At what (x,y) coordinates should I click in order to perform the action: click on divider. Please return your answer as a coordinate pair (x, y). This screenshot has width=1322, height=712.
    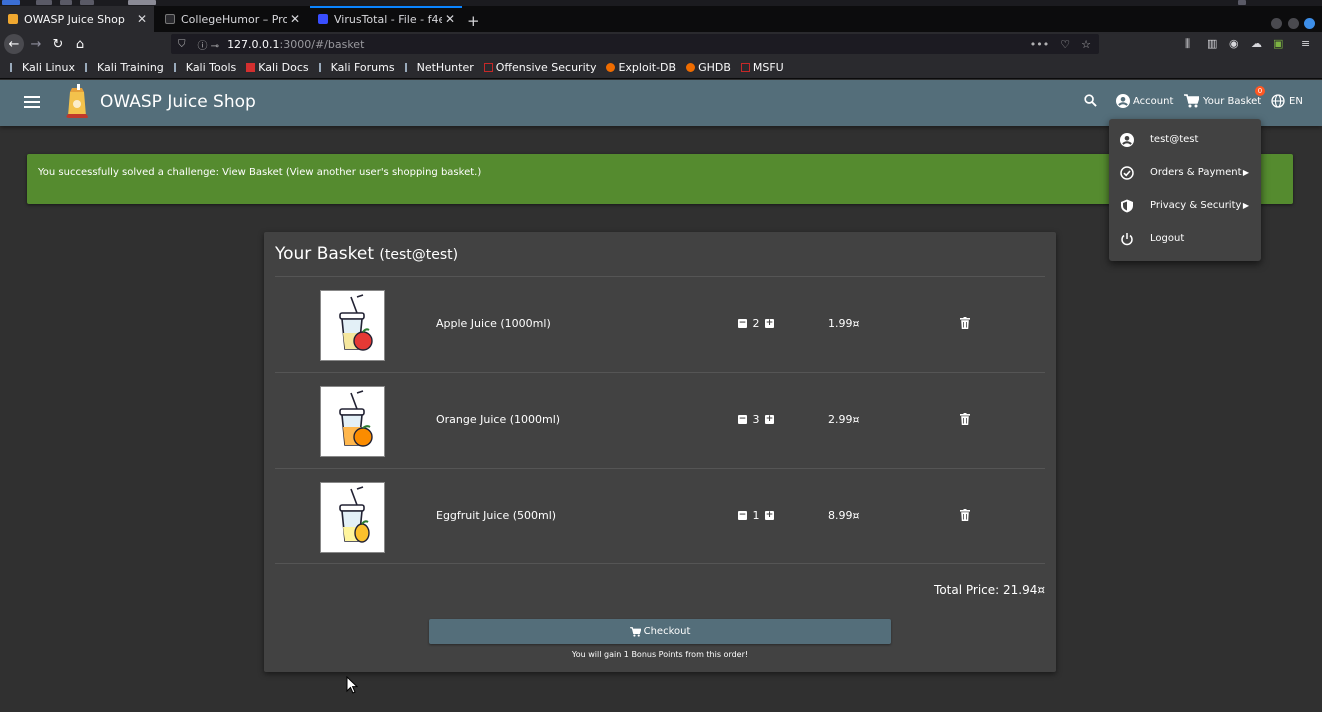
    Looking at the image, I should click on (660, 563).